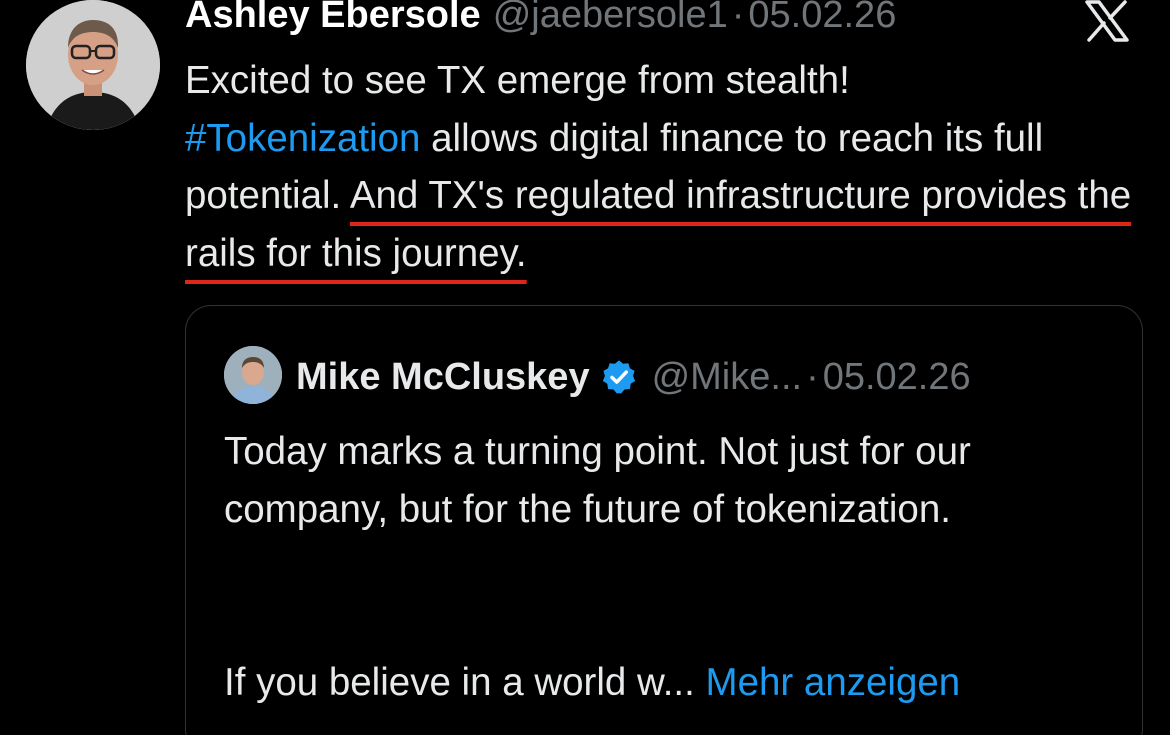 The image size is (1170, 735). I want to click on quote-avatar-image, so click(253, 375).